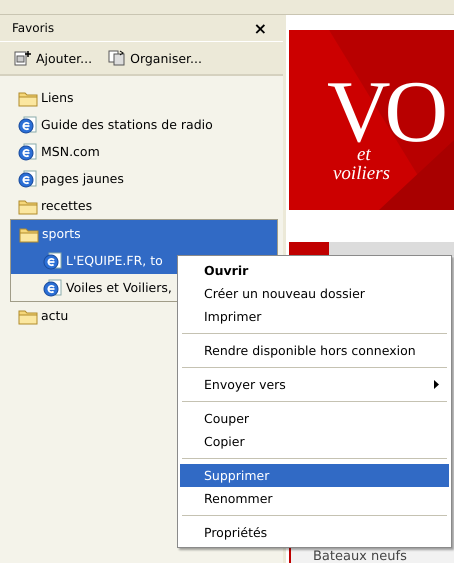 The image size is (454, 563). I want to click on menu-item: Copier, so click(314, 441).